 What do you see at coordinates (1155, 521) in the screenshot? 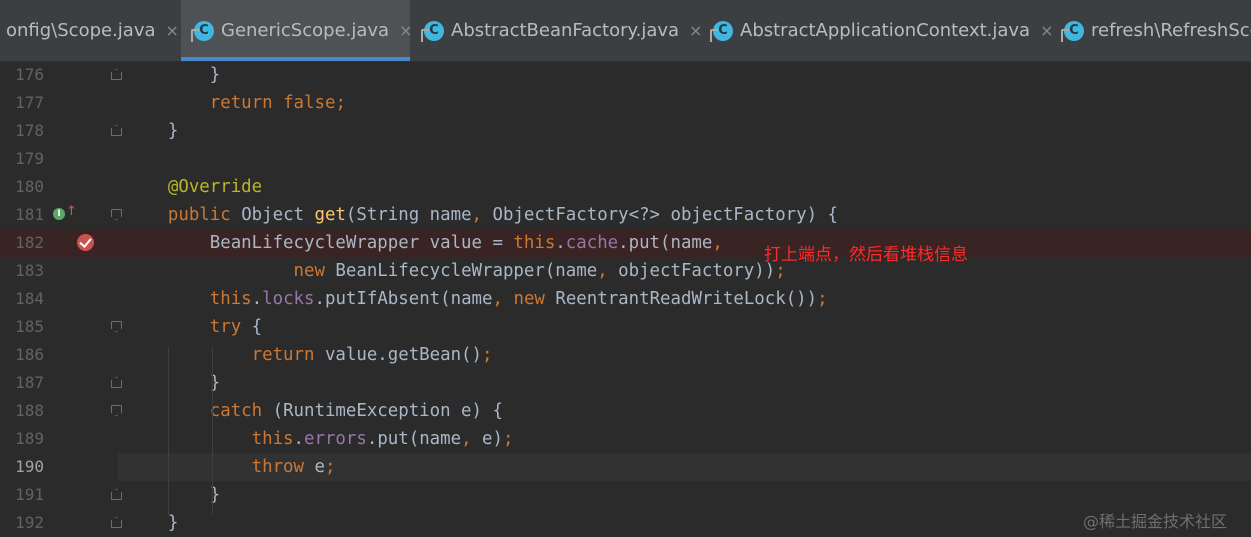
I see `watermark: @稀土掘金技术社区` at bounding box center [1155, 521].